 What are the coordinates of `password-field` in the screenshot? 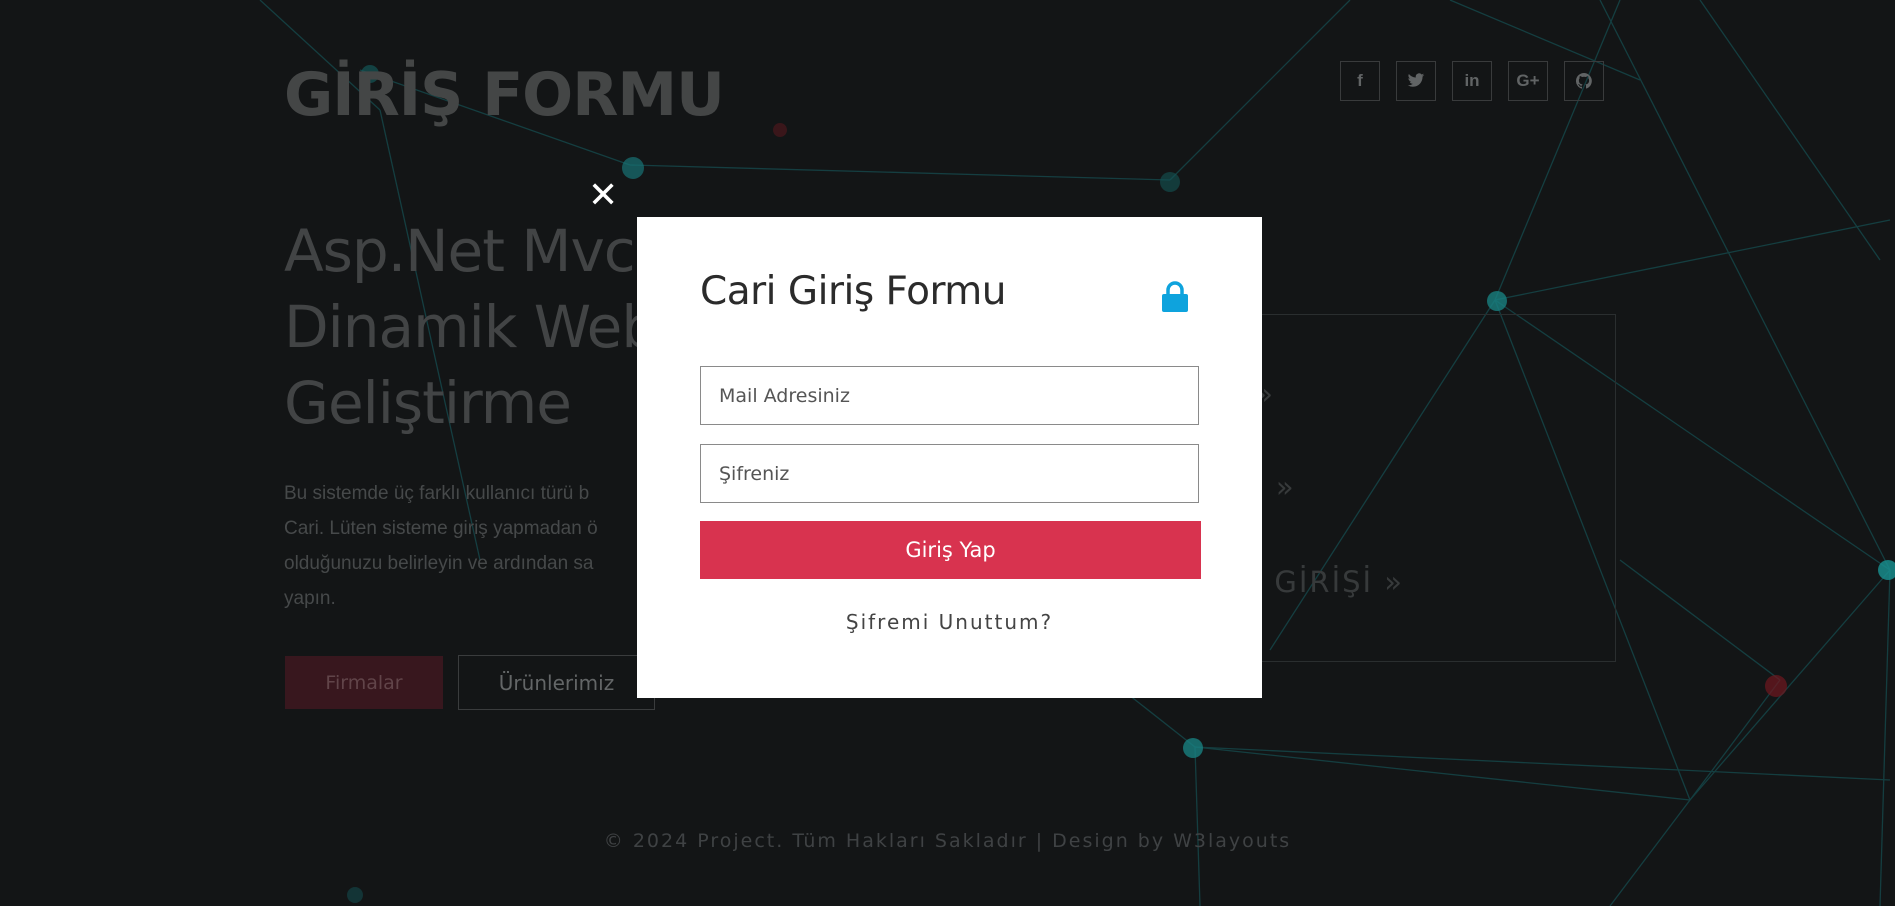 It's located at (949, 473).